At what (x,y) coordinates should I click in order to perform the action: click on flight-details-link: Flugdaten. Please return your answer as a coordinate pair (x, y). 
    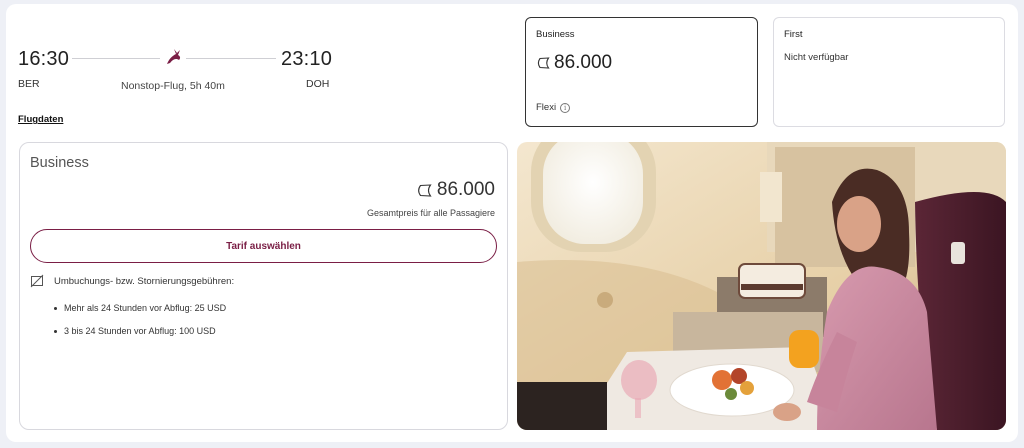
    Looking at the image, I should click on (40, 119).